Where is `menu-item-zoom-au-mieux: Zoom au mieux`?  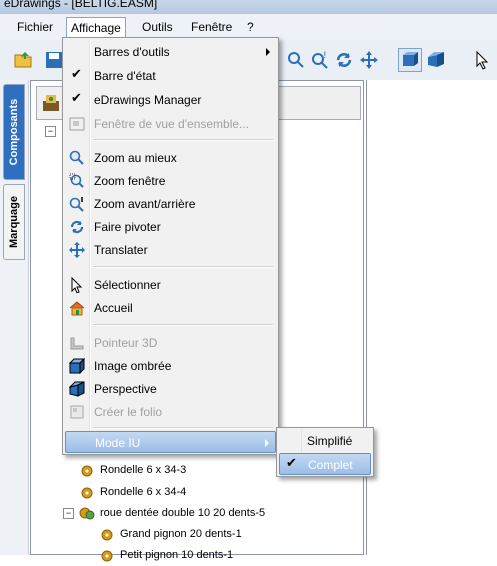
menu-item-zoom-au-mieux: Zoom au mieux is located at coordinates (170, 158).